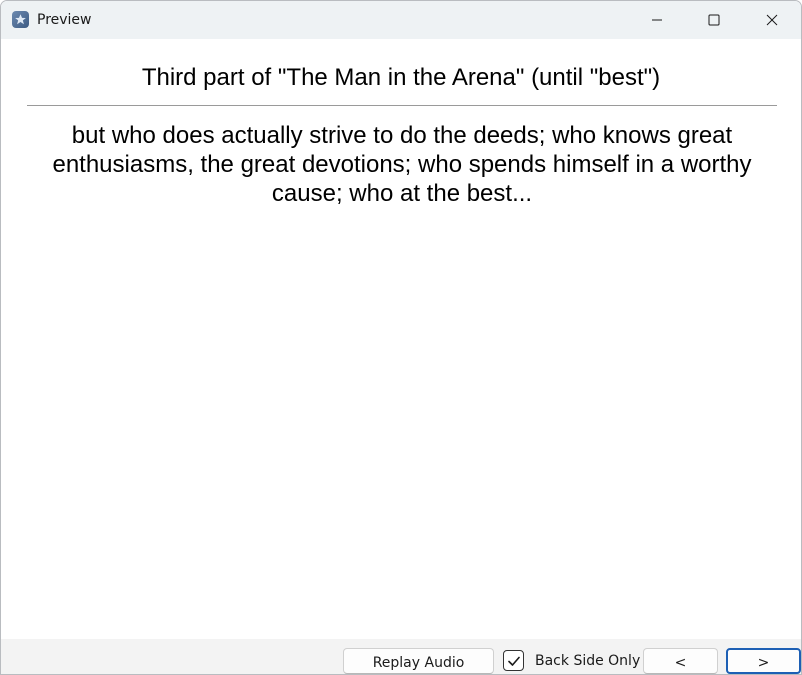 The height and width of the screenshot is (675, 802). Describe the element at coordinates (402, 105) in the screenshot. I see `answer-divider` at that location.